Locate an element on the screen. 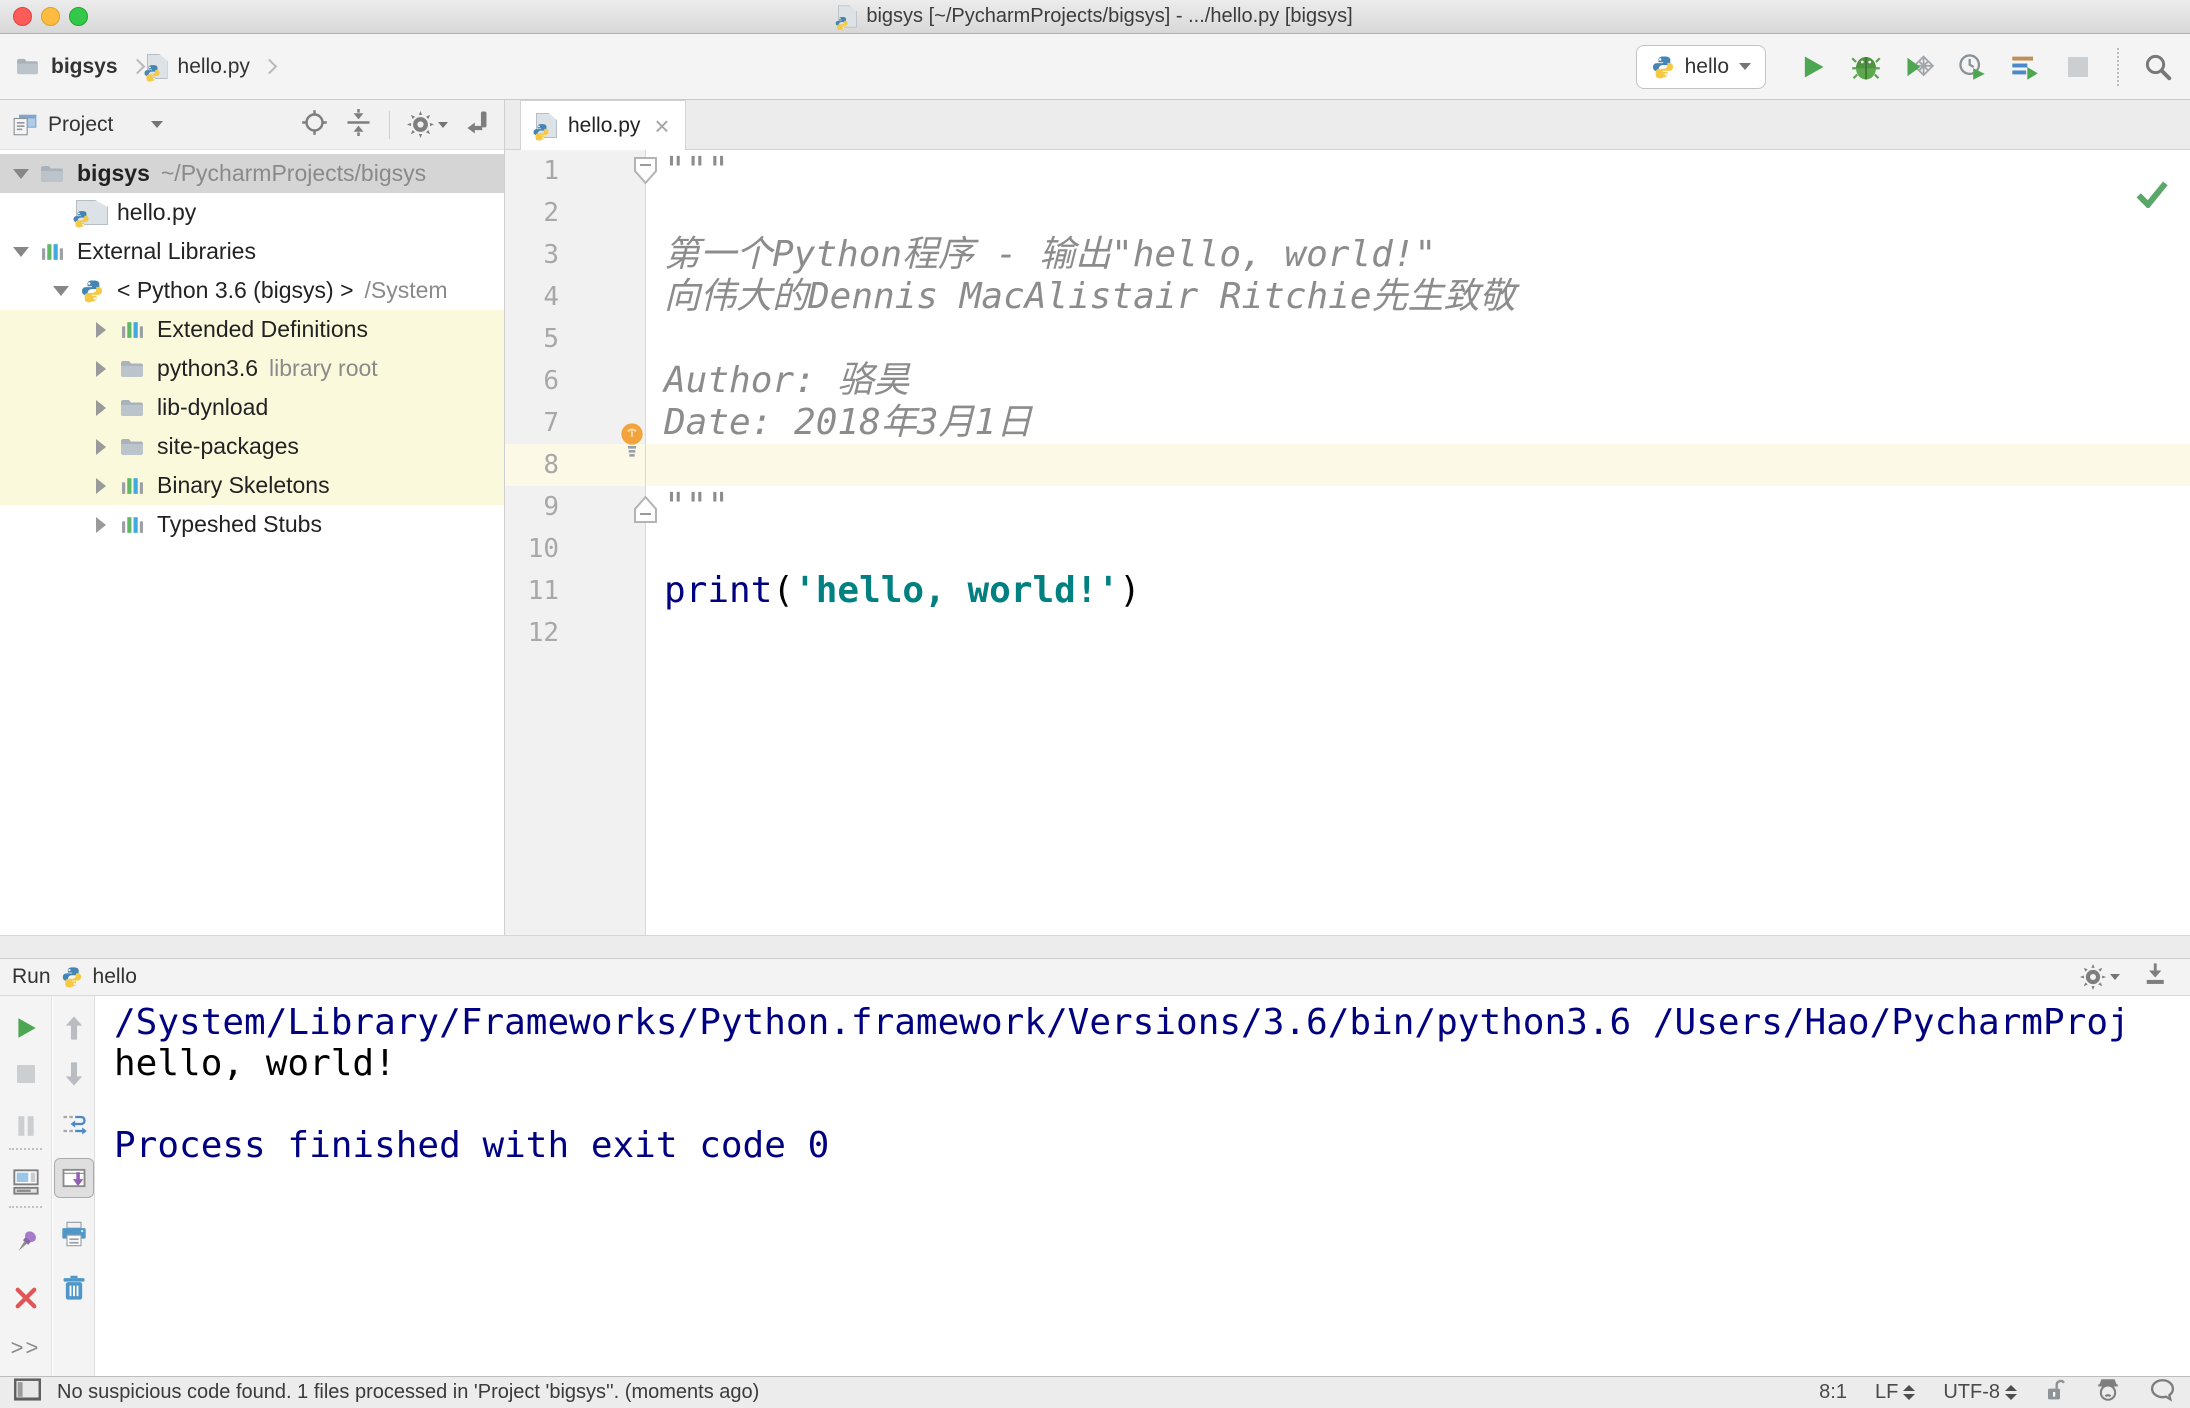 The height and width of the screenshot is (1408, 2190). tree-item-external-libraries: External Libraries is located at coordinates (252, 251).